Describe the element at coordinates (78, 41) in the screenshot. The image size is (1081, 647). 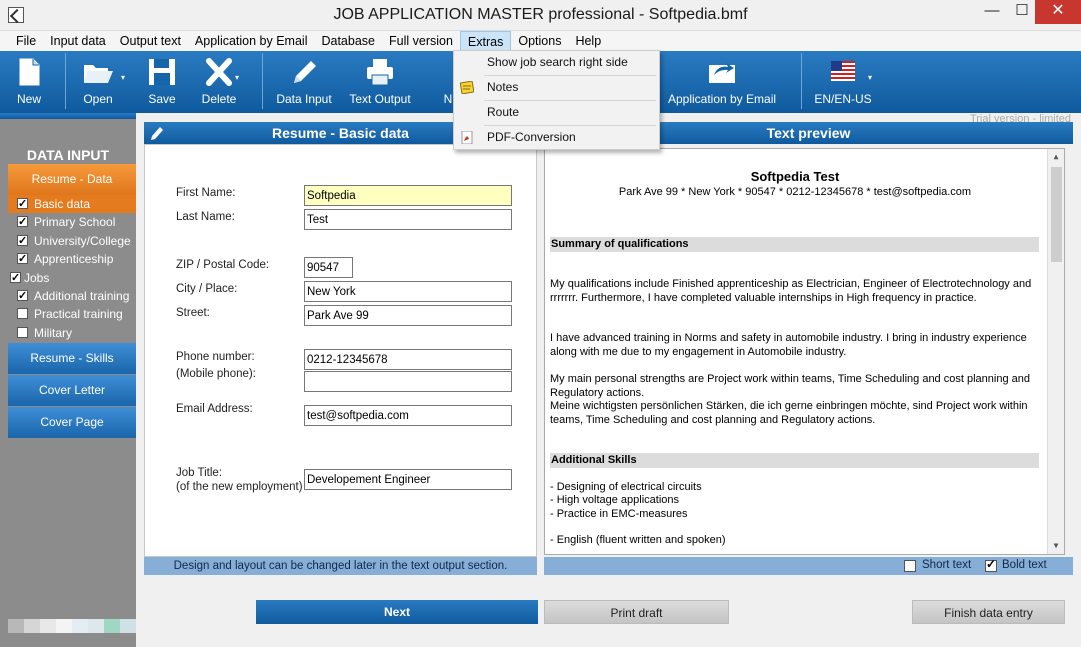
I see `menu-input-data: Input data` at that location.